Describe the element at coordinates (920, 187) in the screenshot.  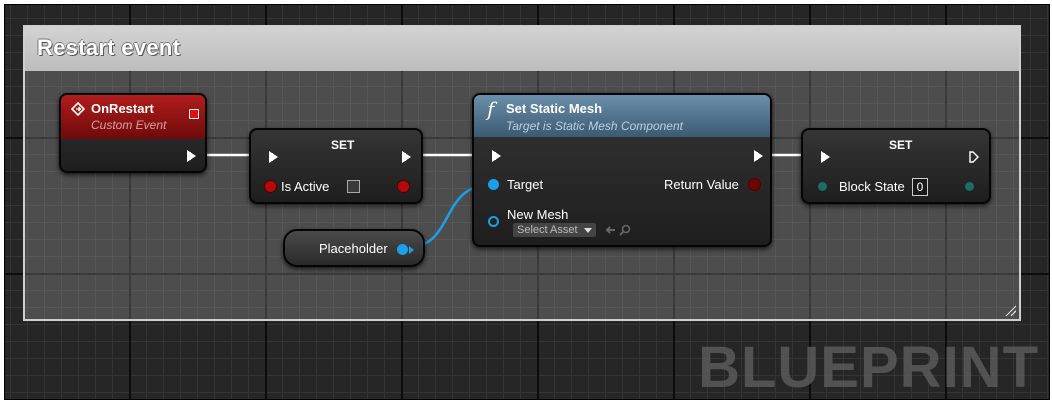
I see `block-state-value: 0` at that location.